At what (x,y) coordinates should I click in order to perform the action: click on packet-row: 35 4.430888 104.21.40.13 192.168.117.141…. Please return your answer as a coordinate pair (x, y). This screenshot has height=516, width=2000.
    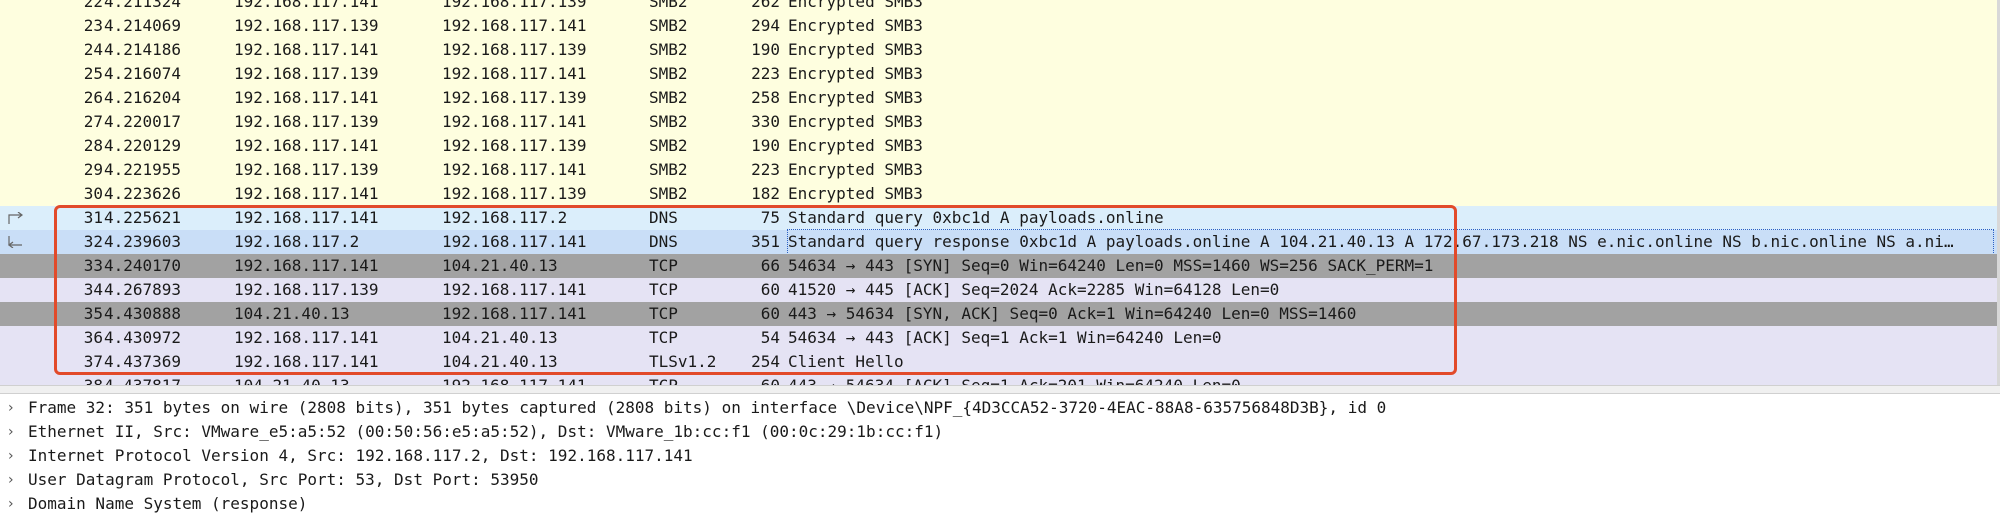
    Looking at the image, I should click on (998, 314).